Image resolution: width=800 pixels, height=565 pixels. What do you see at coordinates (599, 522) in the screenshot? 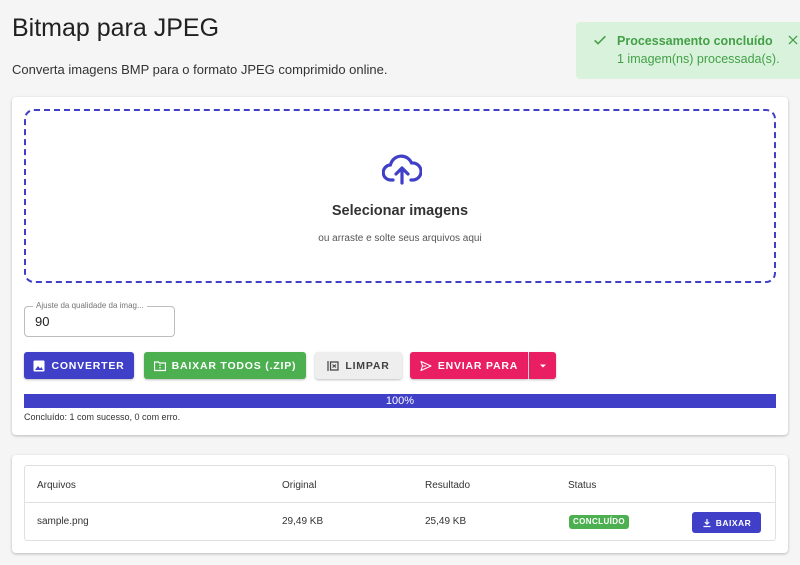
I see `status-badge: CONCLUÍDO` at bounding box center [599, 522].